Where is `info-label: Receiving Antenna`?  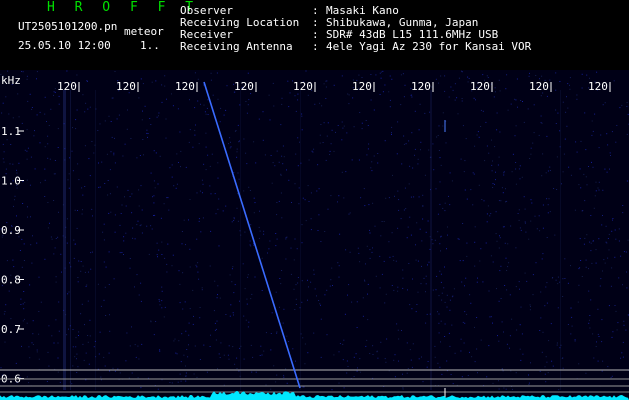 info-label: Receiving Antenna is located at coordinates (236, 46).